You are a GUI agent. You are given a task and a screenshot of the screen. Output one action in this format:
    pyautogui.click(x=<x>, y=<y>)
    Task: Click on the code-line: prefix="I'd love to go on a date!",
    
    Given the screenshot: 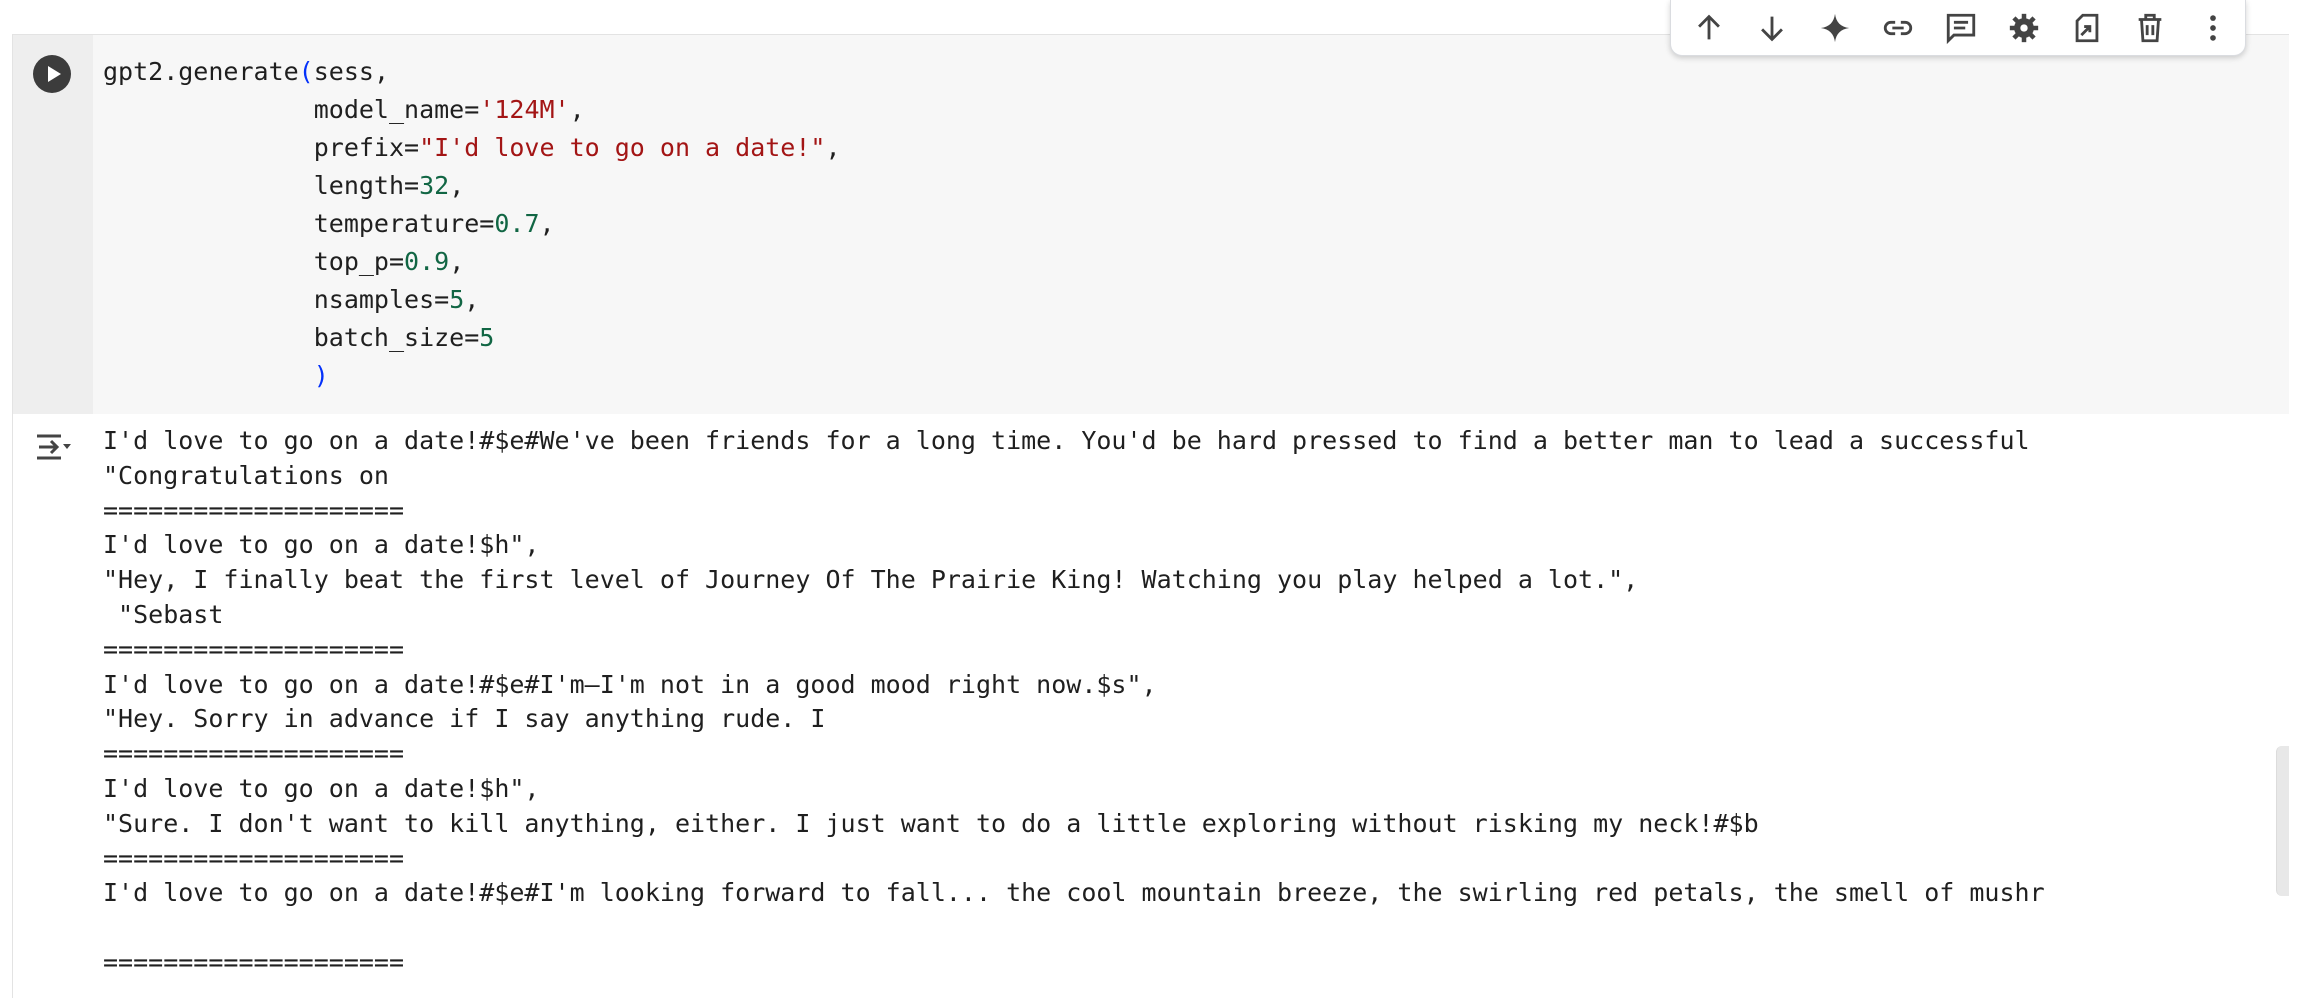 What is the action you would take?
    pyautogui.click(x=472, y=148)
    